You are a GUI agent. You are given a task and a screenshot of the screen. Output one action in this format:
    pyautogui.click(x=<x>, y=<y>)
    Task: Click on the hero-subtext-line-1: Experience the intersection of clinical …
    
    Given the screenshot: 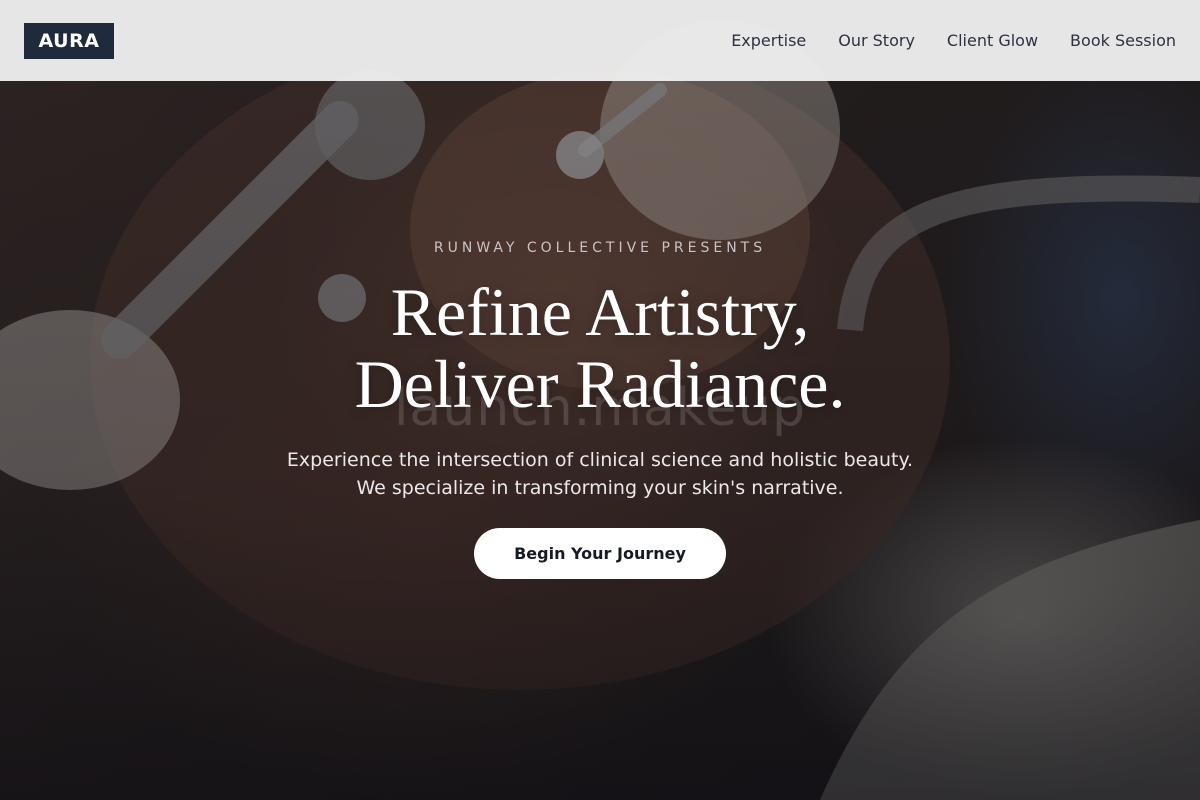 What is the action you would take?
    pyautogui.click(x=600, y=460)
    